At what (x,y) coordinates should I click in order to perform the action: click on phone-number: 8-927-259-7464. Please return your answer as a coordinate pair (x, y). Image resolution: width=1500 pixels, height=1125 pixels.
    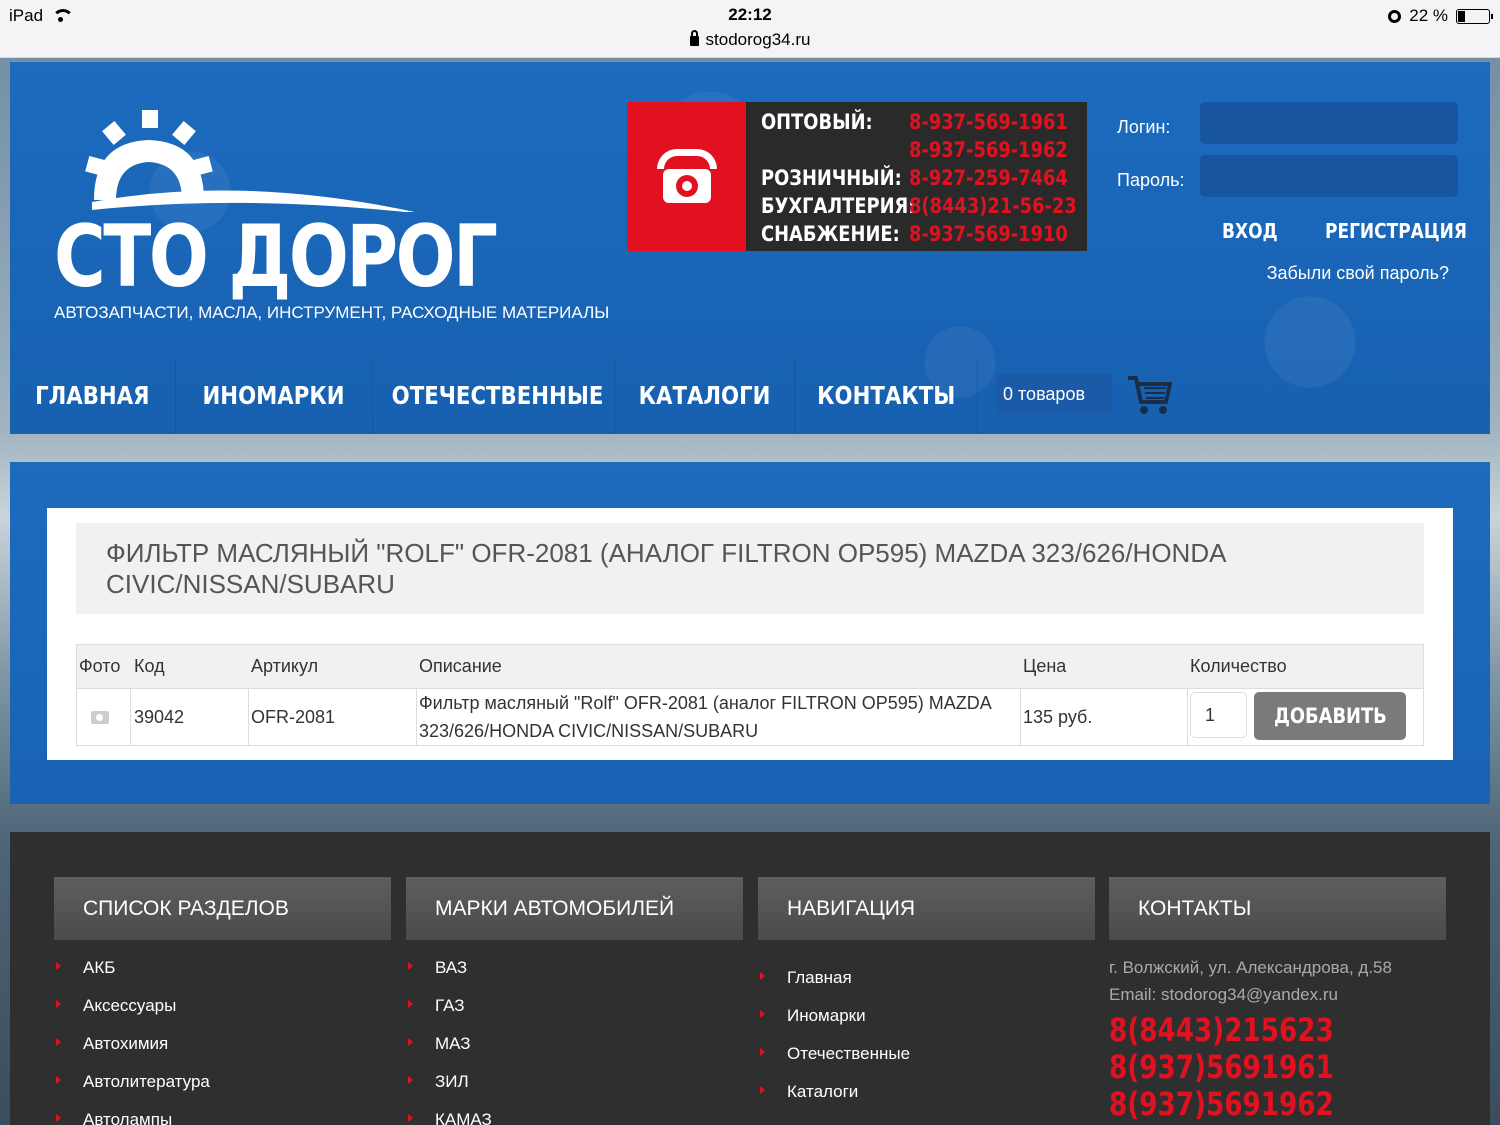
    Looking at the image, I should click on (988, 178).